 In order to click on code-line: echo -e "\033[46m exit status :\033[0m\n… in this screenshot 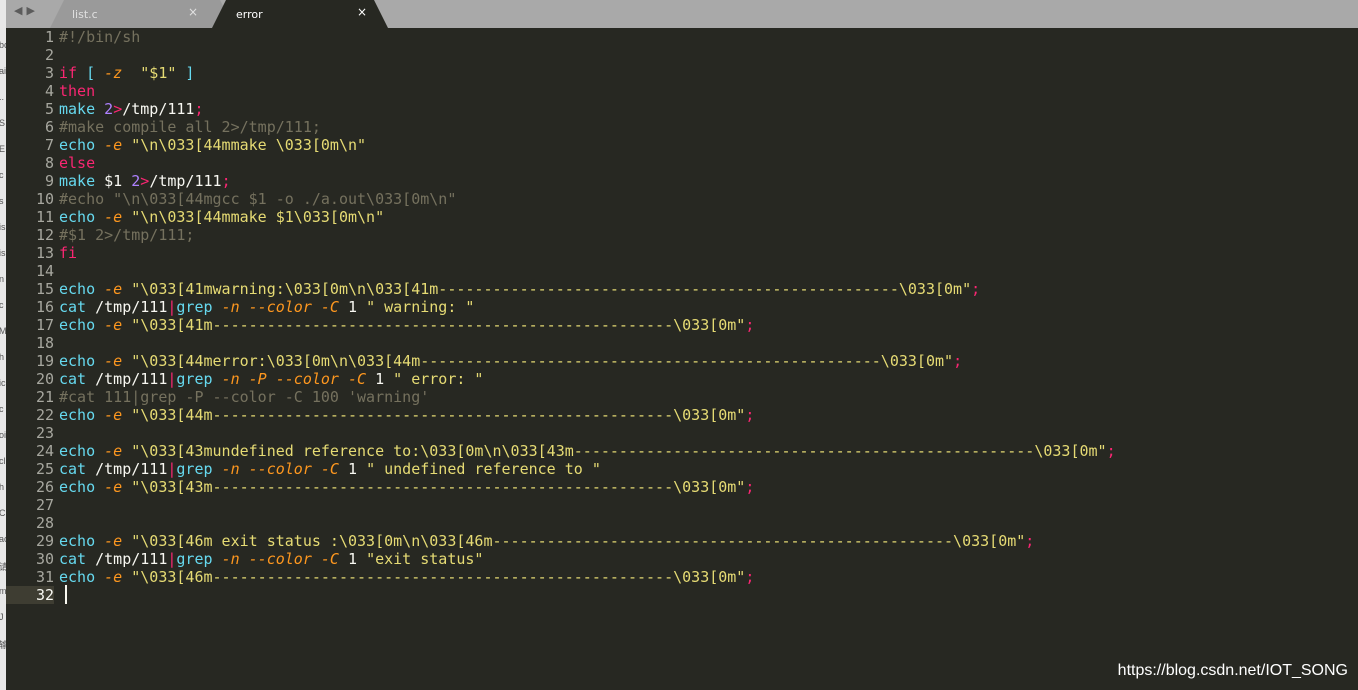, I will do `click(546, 541)`.